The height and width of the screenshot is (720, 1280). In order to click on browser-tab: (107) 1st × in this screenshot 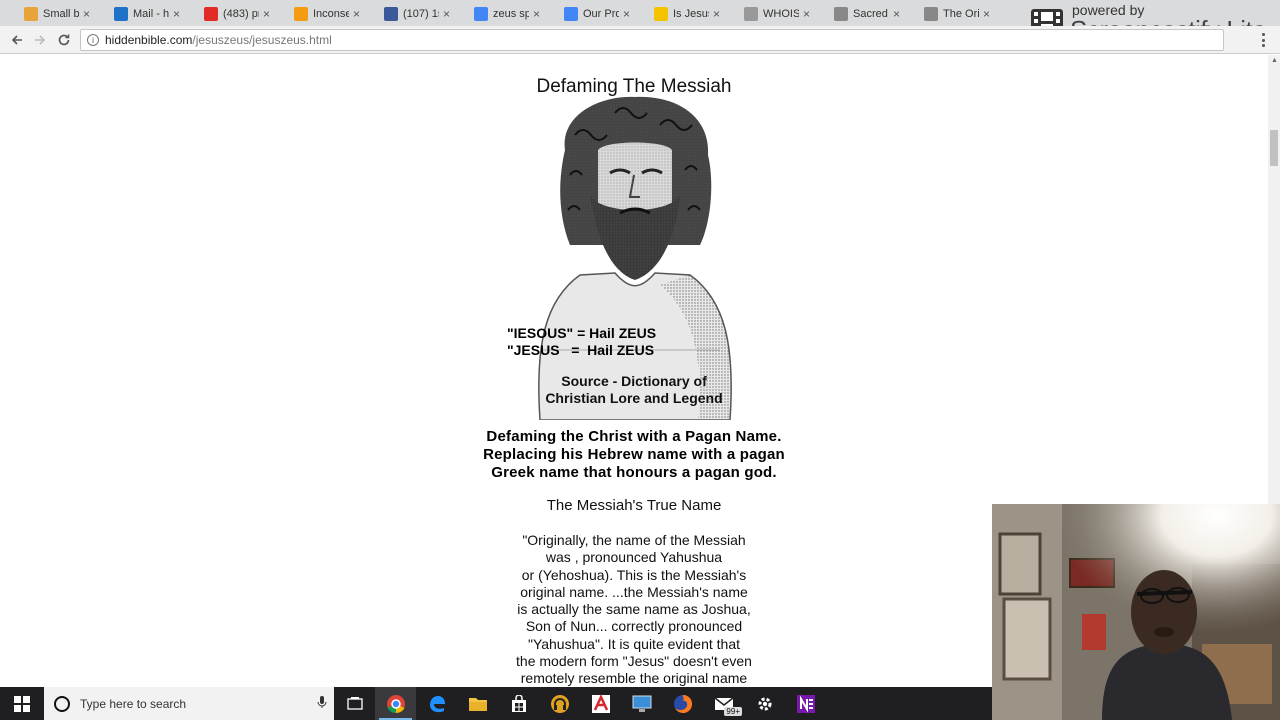, I will do `click(412, 14)`.